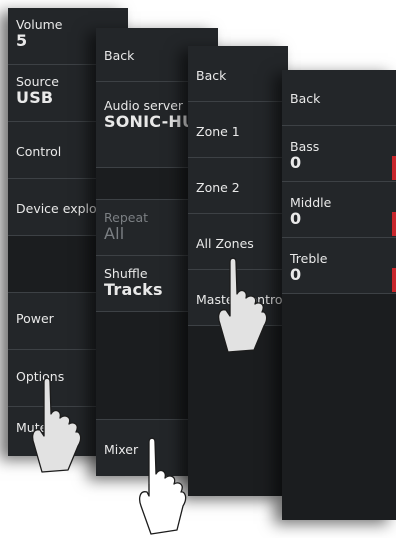  I want to click on middle-item: Middle 0, so click(339, 210).